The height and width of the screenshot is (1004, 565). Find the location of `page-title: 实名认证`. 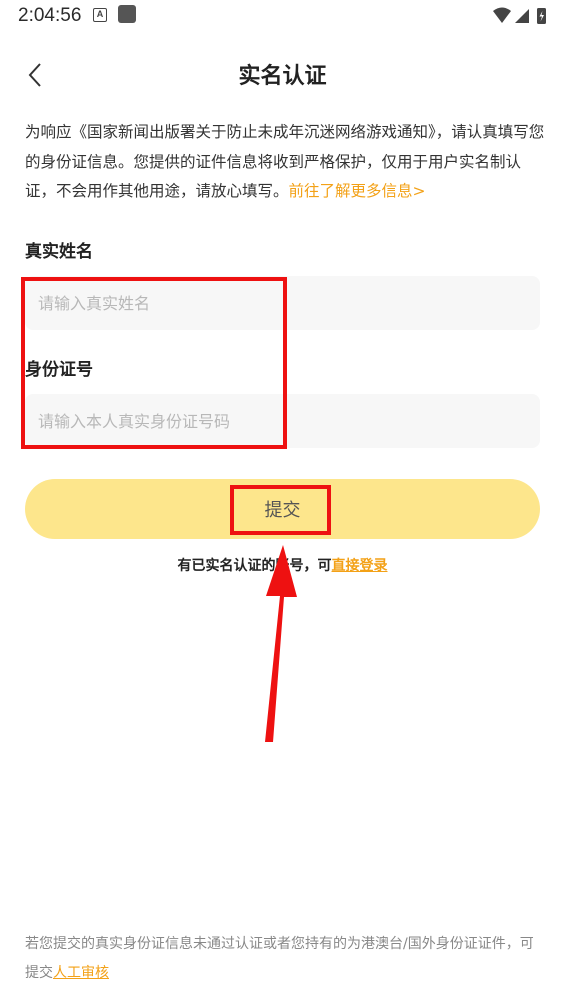

page-title: 实名认证 is located at coordinates (282, 76).